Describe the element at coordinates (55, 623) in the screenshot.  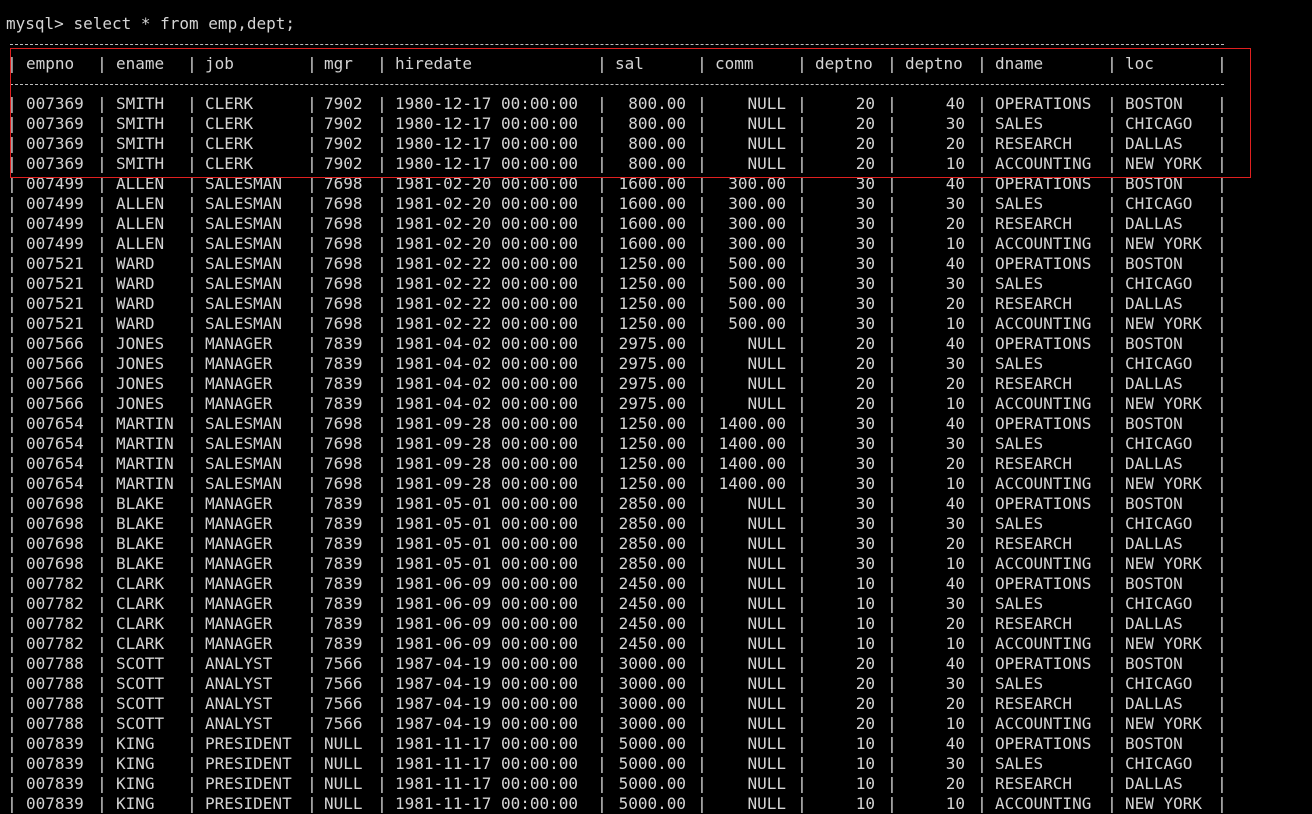
I see `cell-empno: 007782` at that location.